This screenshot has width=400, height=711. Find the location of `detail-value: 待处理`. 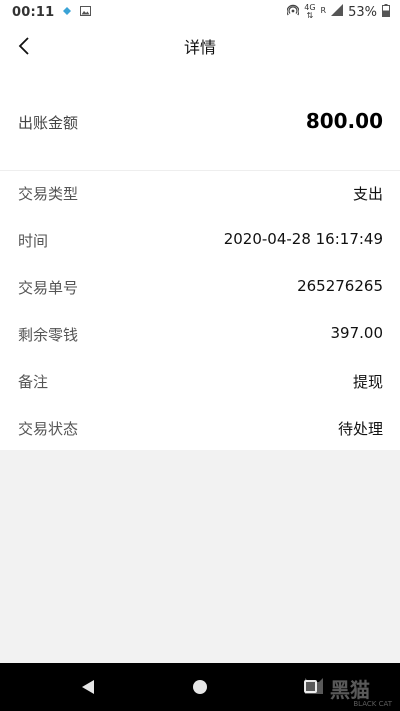

detail-value: 待处理 is located at coordinates (360, 429).